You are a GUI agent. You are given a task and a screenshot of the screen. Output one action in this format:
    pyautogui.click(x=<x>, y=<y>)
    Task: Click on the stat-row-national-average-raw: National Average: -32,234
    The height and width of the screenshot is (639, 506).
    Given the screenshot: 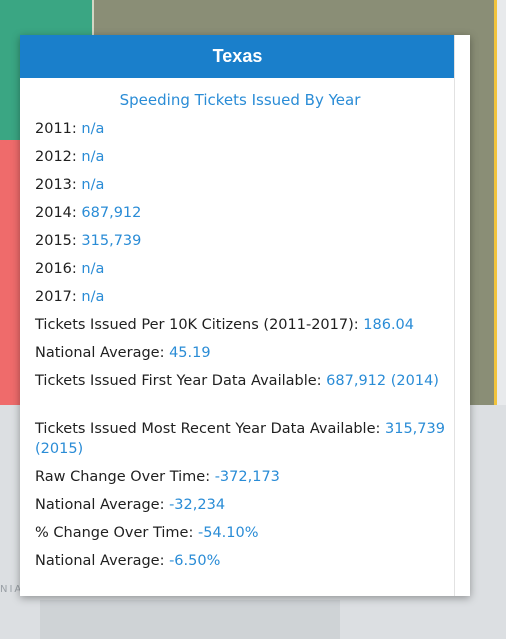 What is the action you would take?
    pyautogui.click(x=240, y=509)
    